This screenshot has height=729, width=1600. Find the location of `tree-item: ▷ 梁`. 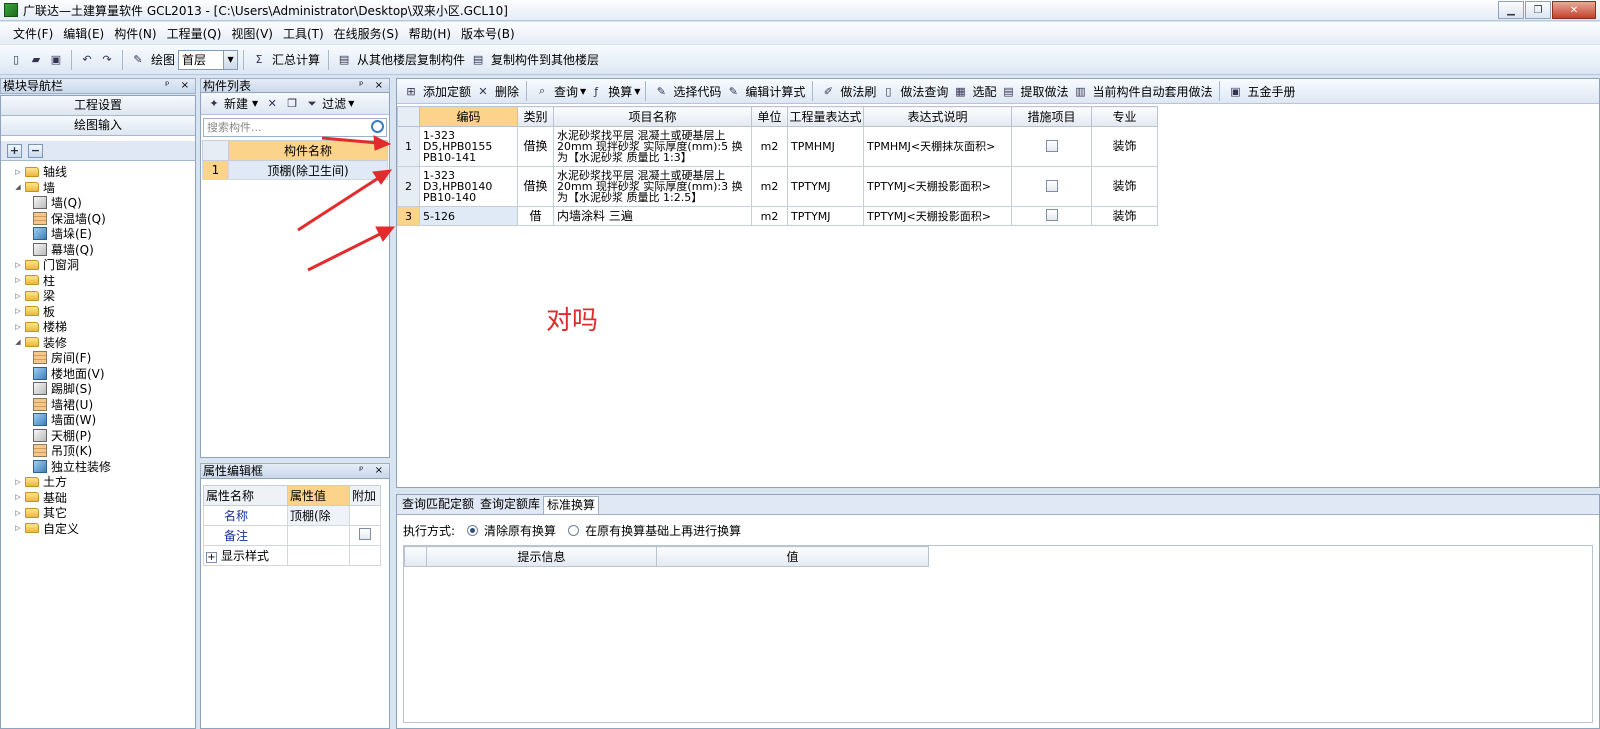

tree-item: ▷ 梁 is located at coordinates (104, 296).